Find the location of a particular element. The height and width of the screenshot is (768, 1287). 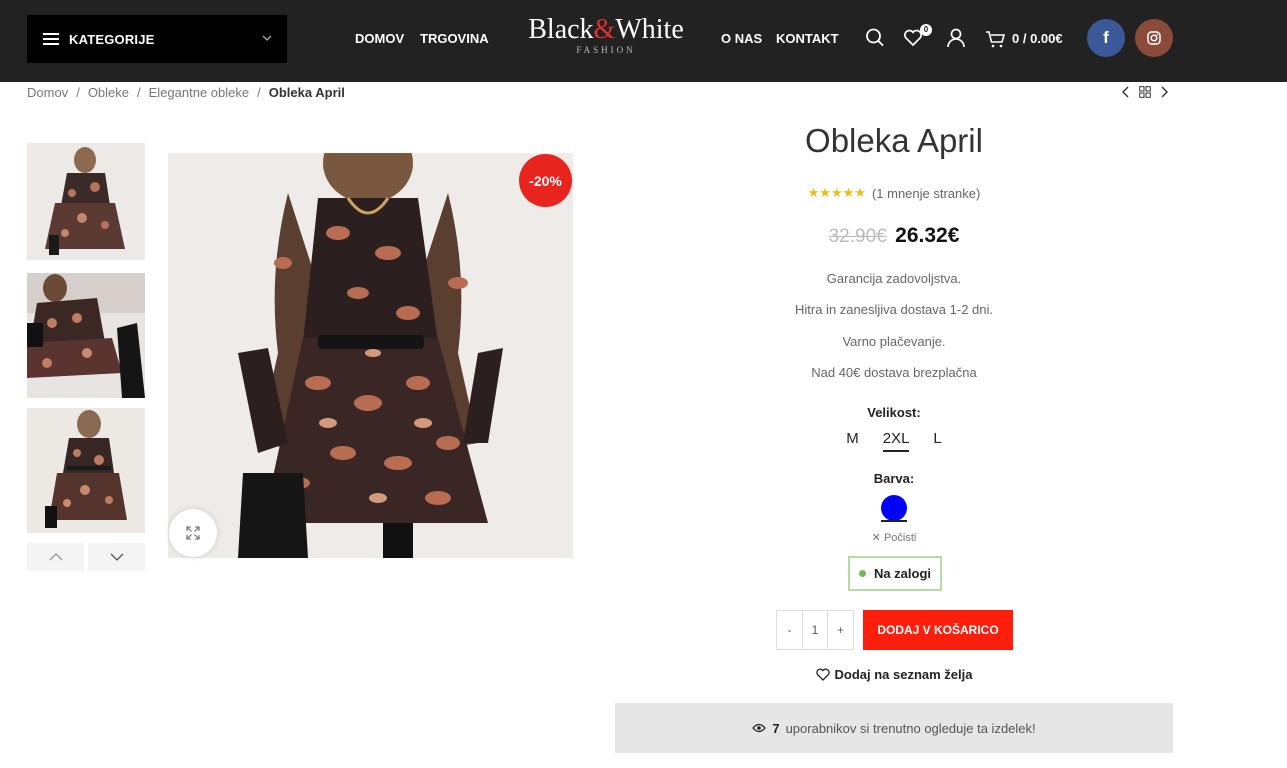

zoom-button is located at coordinates (193, 533).